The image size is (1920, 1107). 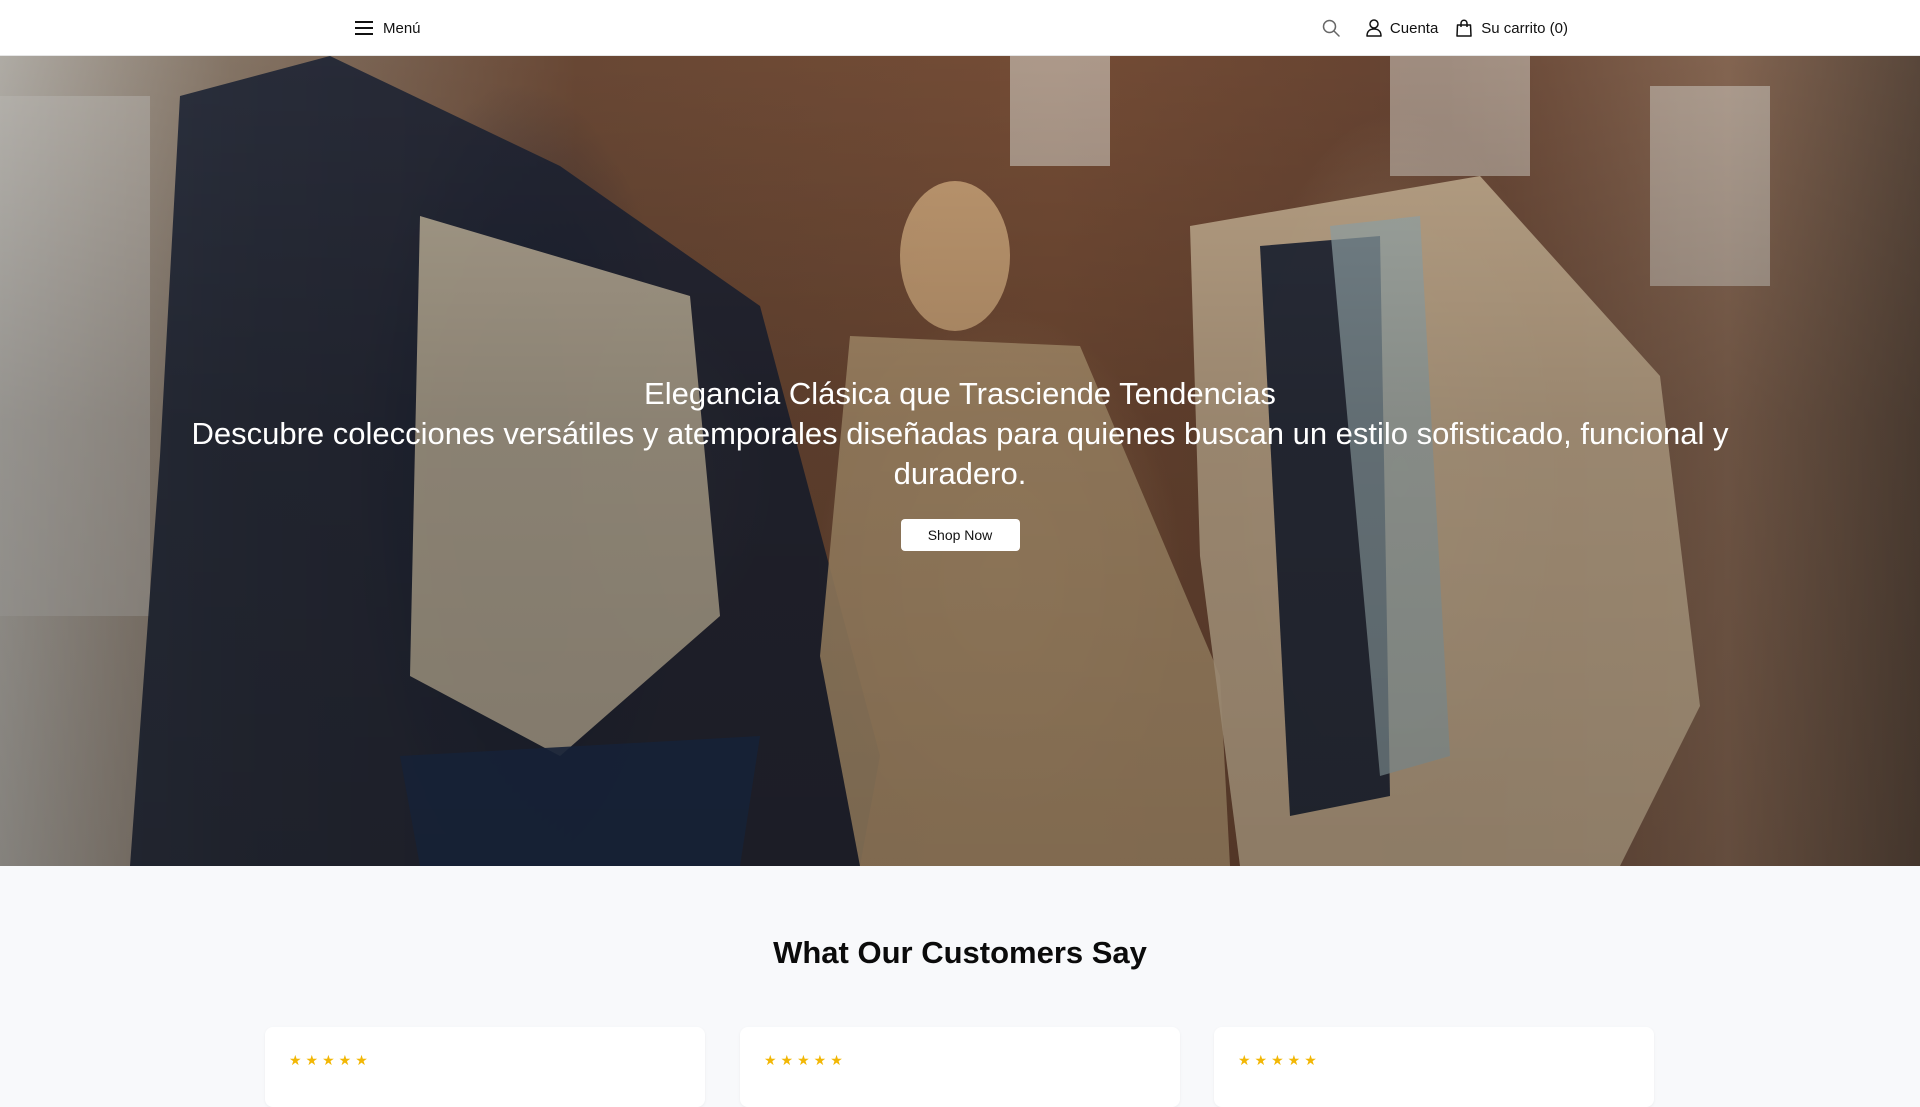 I want to click on menu-label: Menú, so click(x=402, y=28).